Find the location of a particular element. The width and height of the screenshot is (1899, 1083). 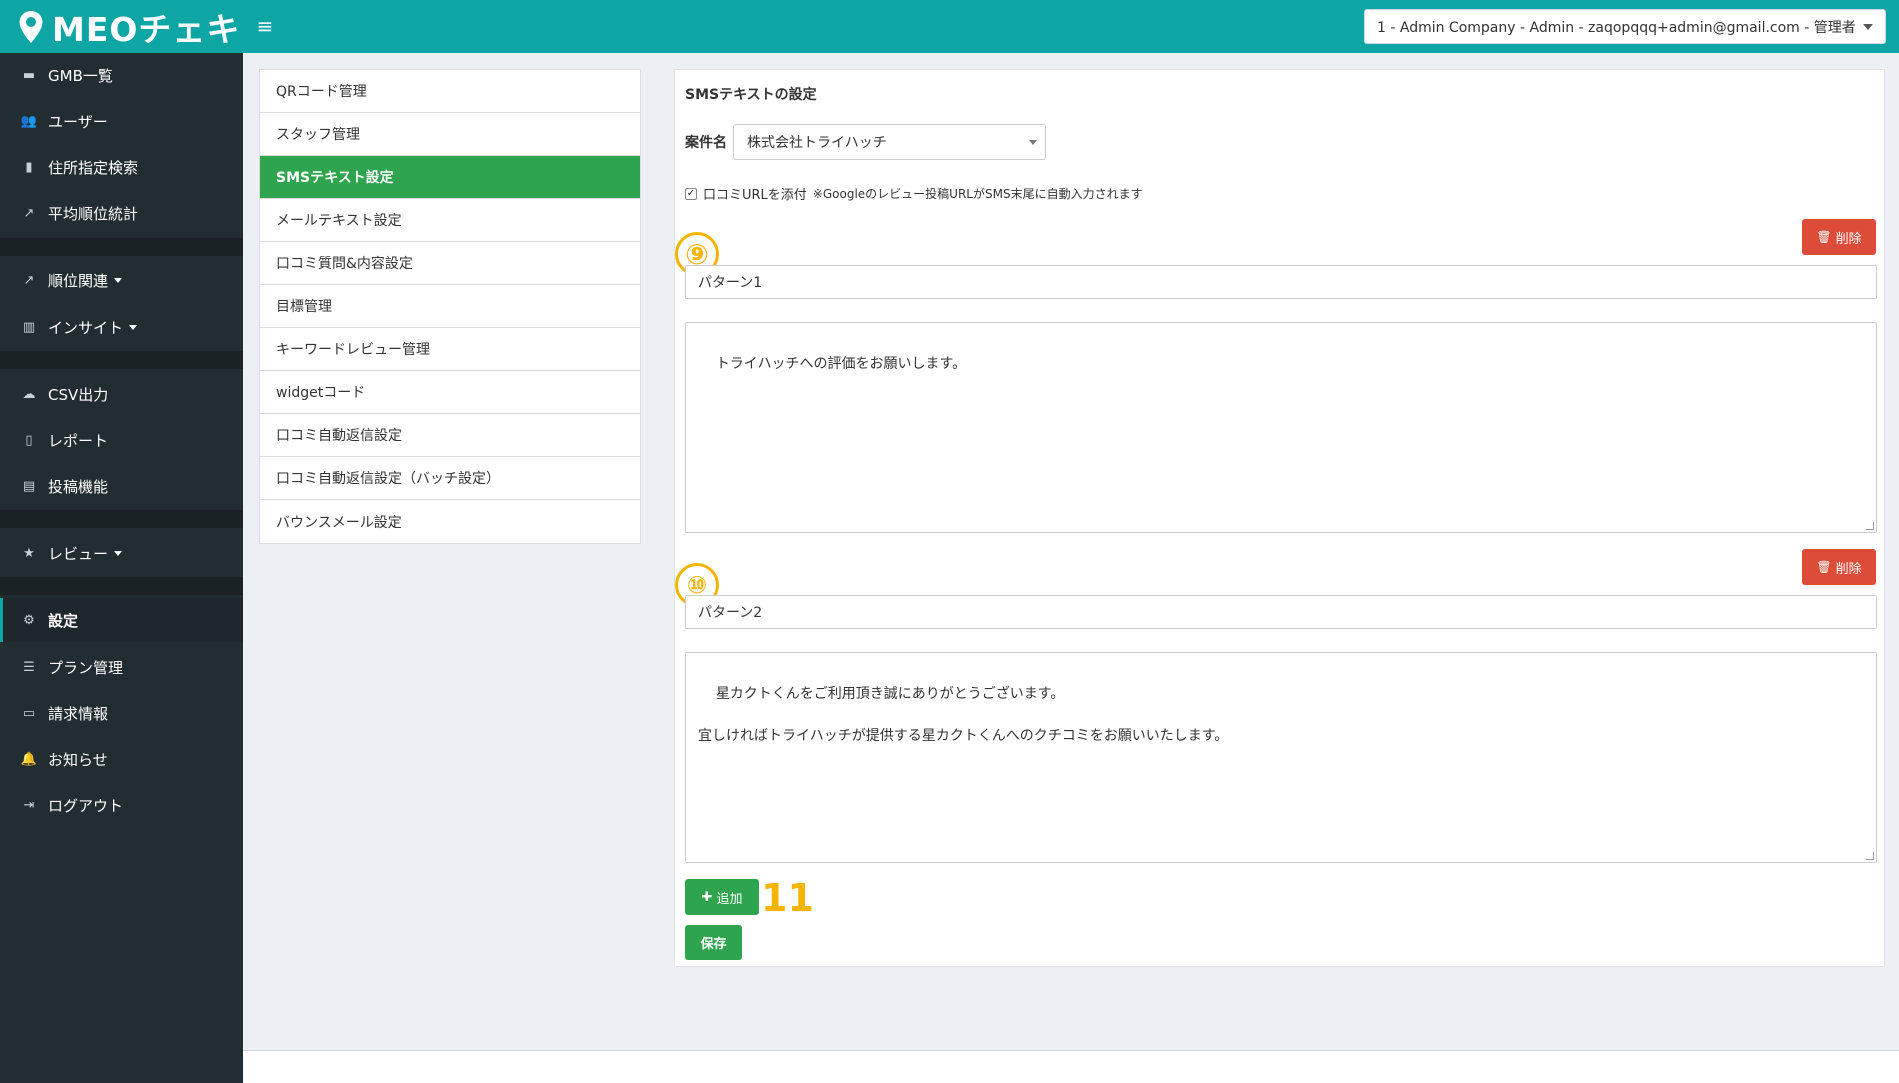

newspaper-icon: ▤ is located at coordinates (29, 486).